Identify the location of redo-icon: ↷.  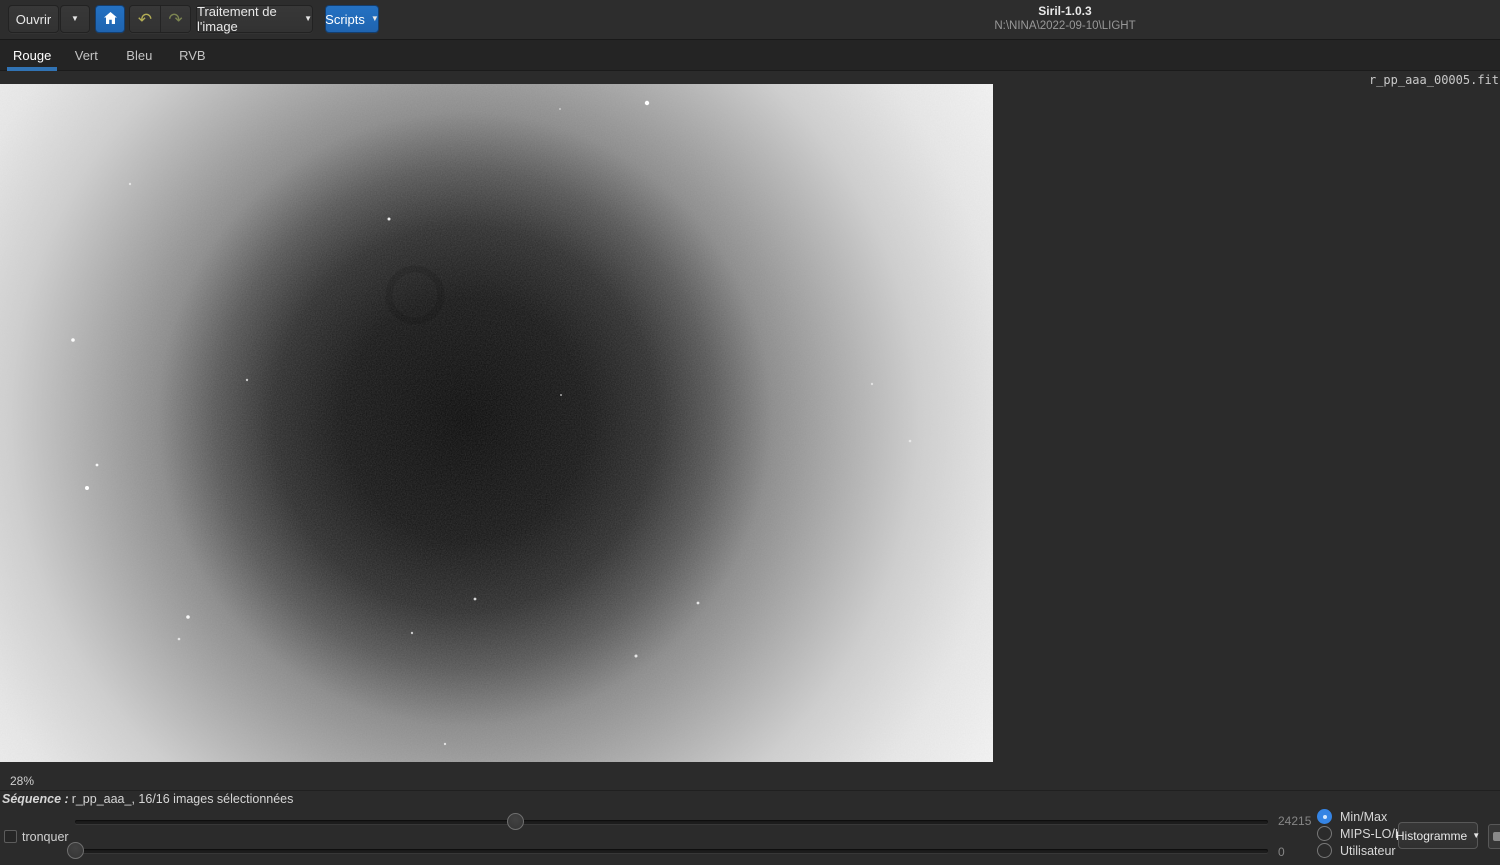
(175, 19).